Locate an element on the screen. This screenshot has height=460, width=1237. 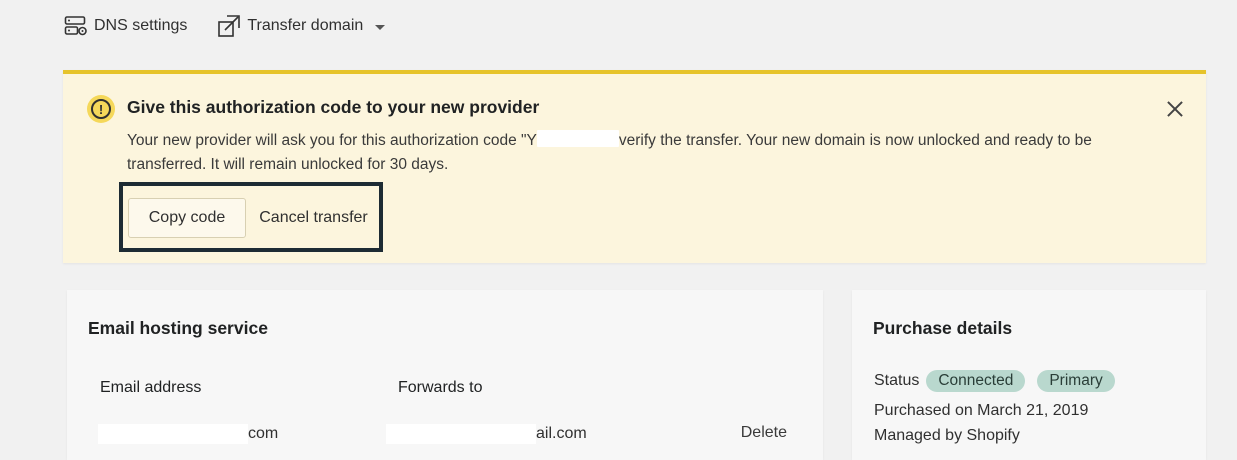
email-hosting-title: Email hosting service is located at coordinates (178, 328).